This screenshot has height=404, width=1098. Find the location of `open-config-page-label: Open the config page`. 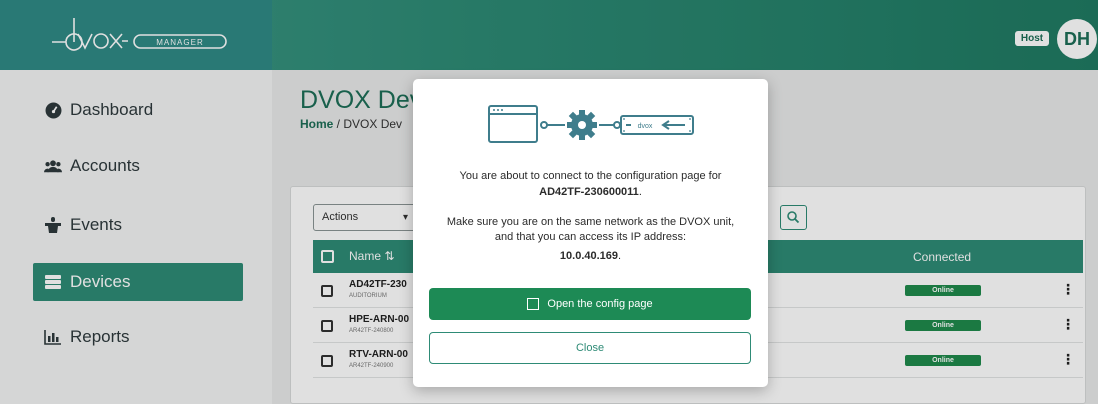

open-config-page-label: Open the config page is located at coordinates (600, 304).